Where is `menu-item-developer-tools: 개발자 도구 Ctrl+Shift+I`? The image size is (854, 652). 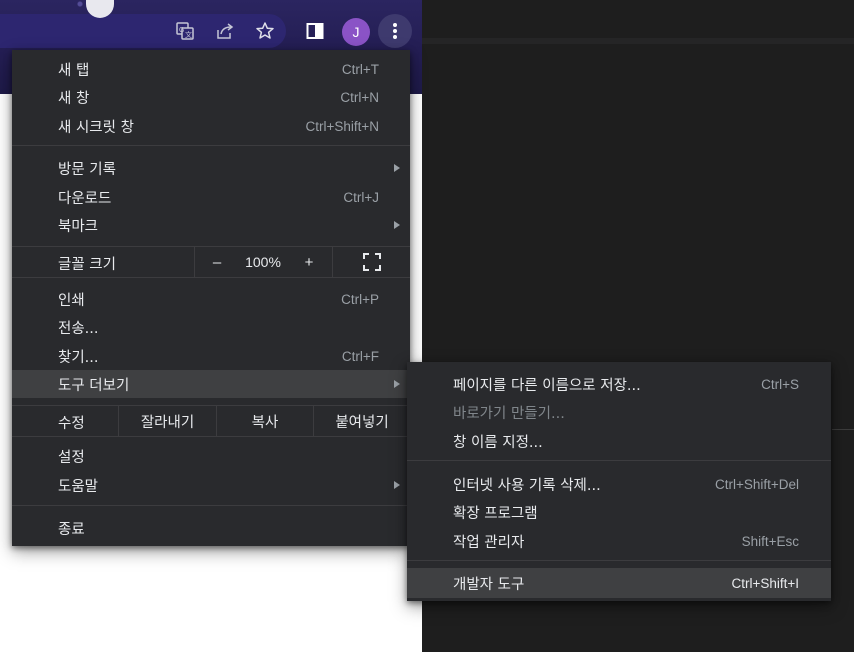
menu-item-developer-tools: 개발자 도구 Ctrl+Shift+I is located at coordinates (619, 583).